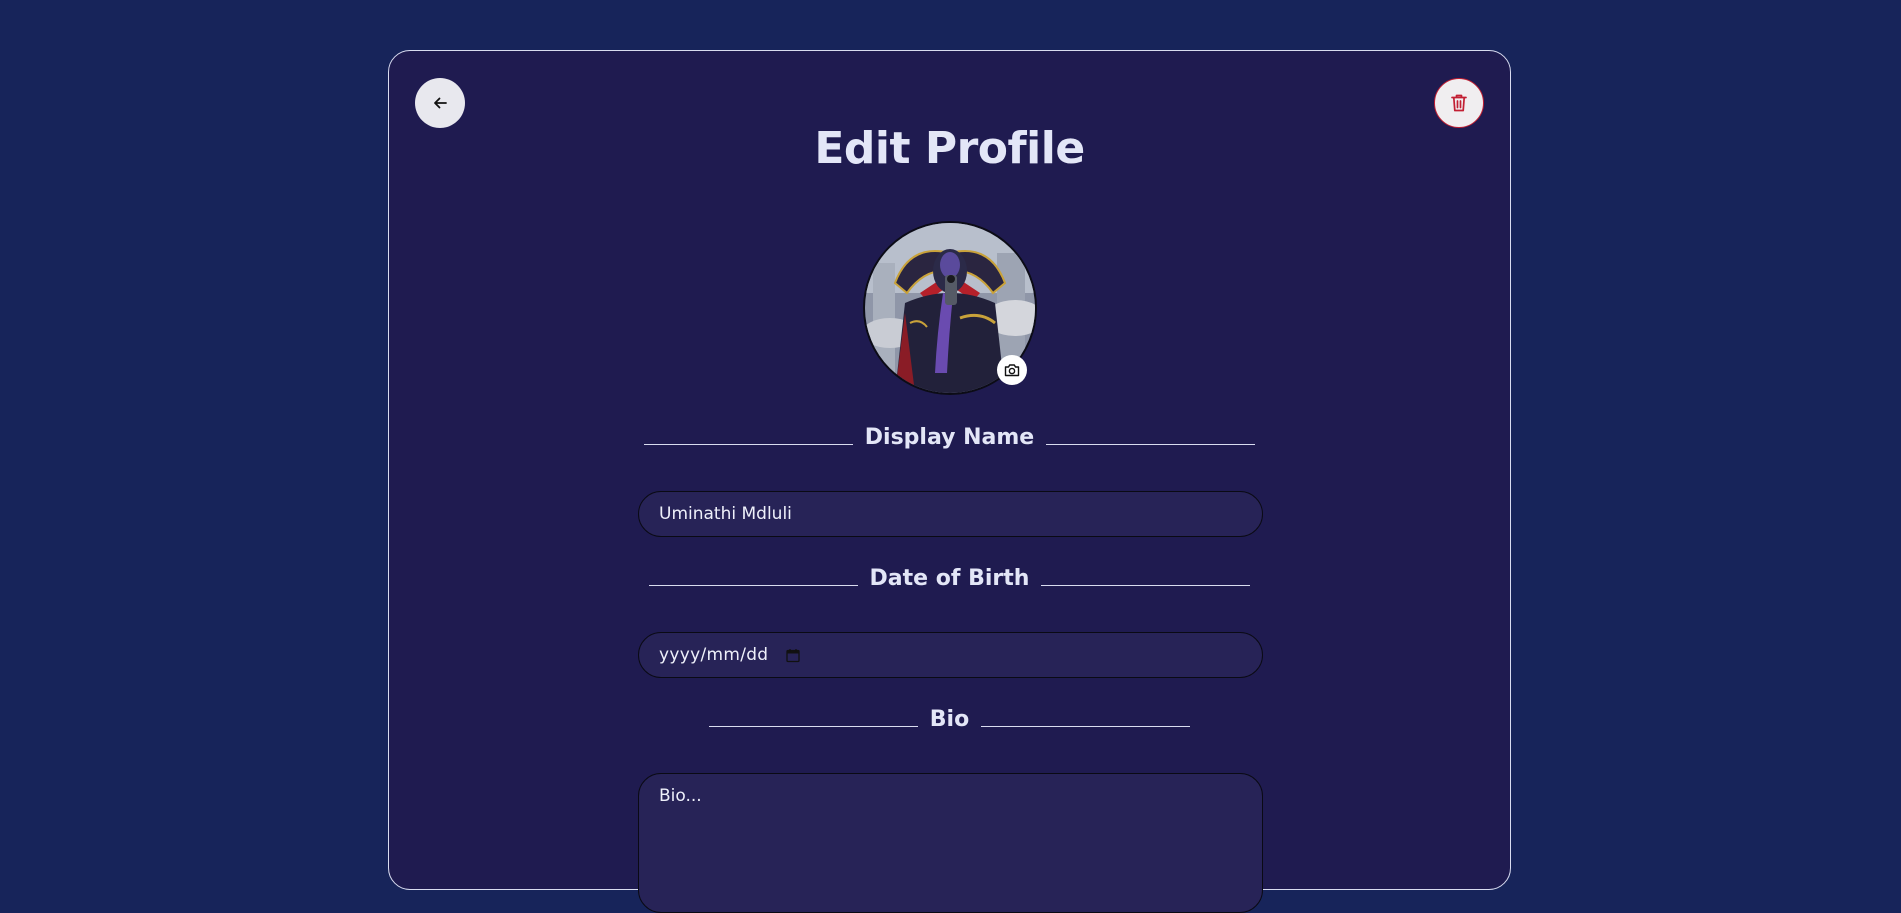  I want to click on change-photo-button, so click(1012, 370).